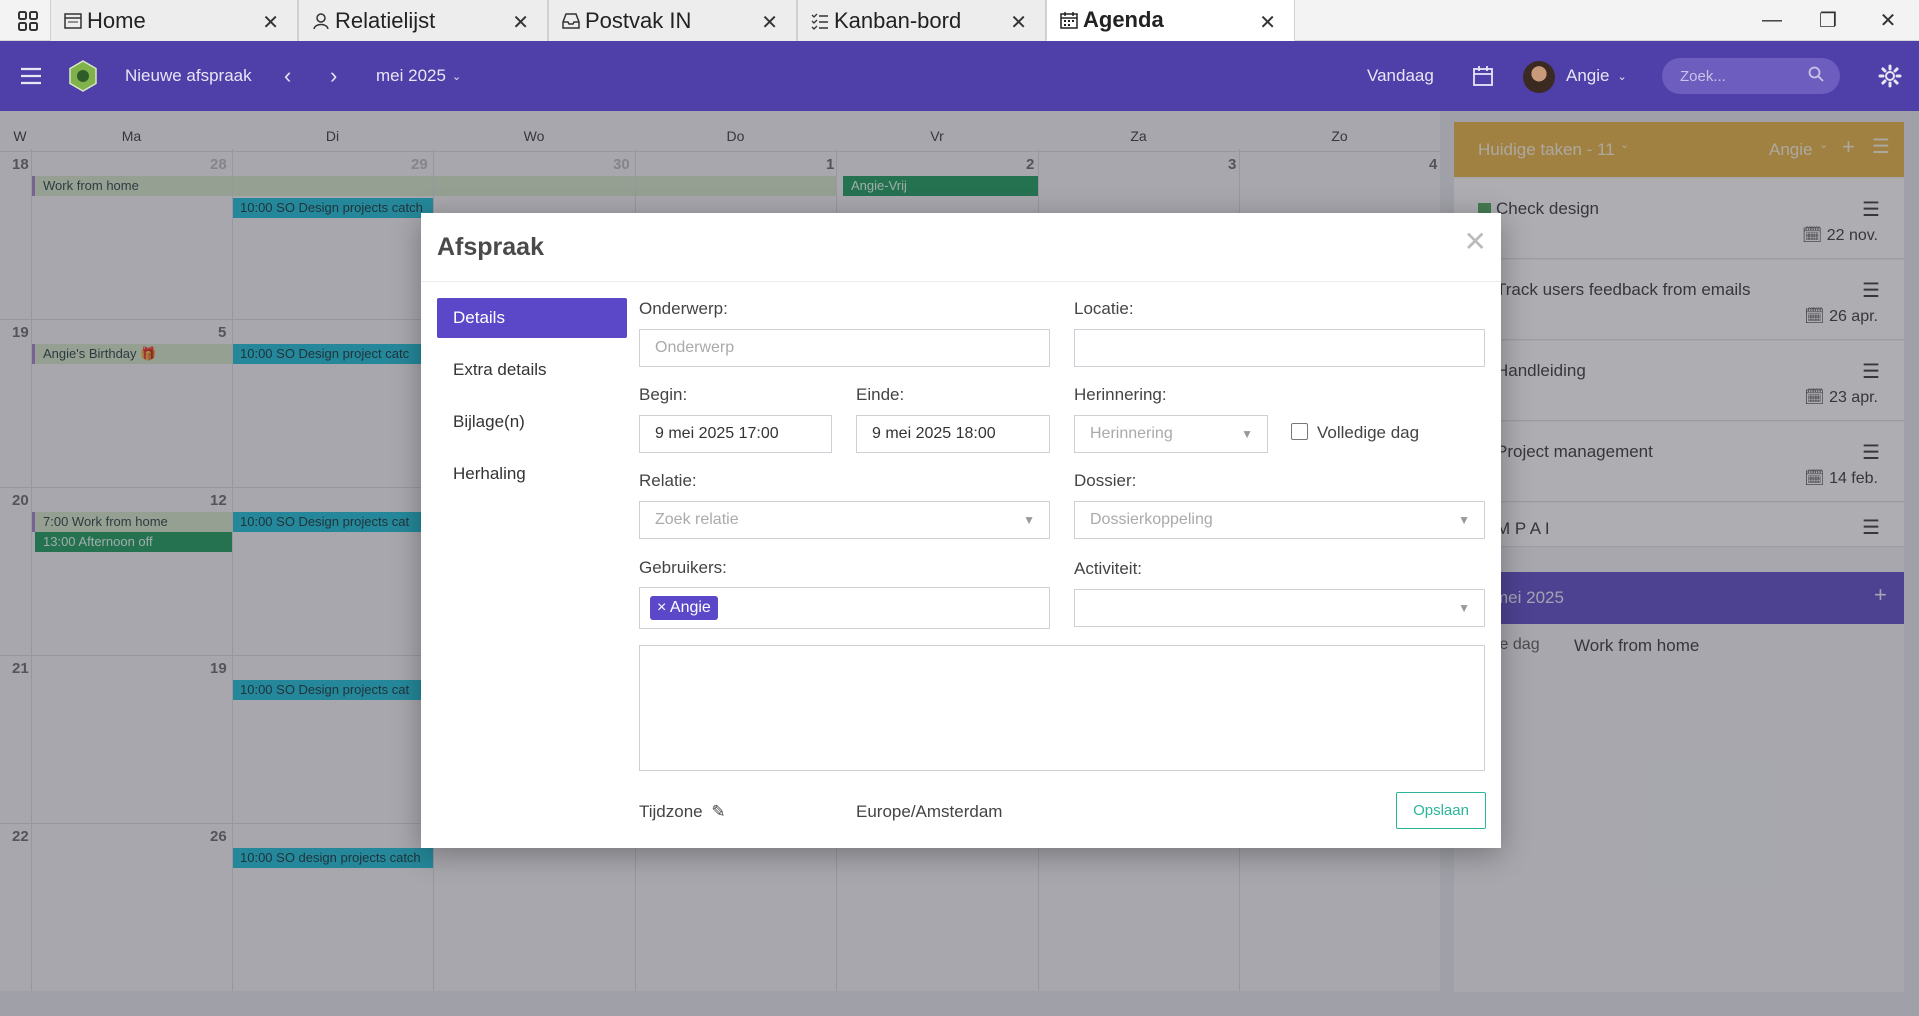 This screenshot has width=1919, height=1016. I want to click on nav-recurrence: Herhaling, so click(532, 474).